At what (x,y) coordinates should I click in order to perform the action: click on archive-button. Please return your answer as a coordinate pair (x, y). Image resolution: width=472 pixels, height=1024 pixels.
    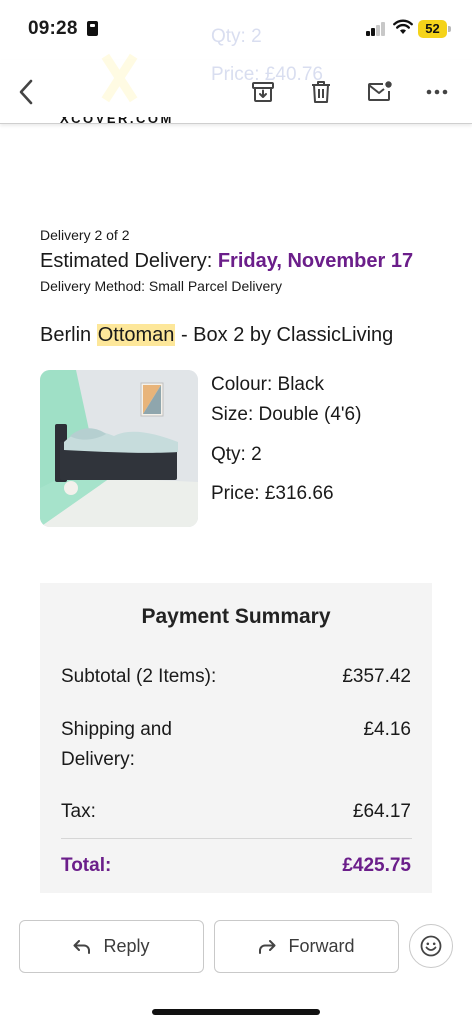
    Looking at the image, I should click on (263, 92).